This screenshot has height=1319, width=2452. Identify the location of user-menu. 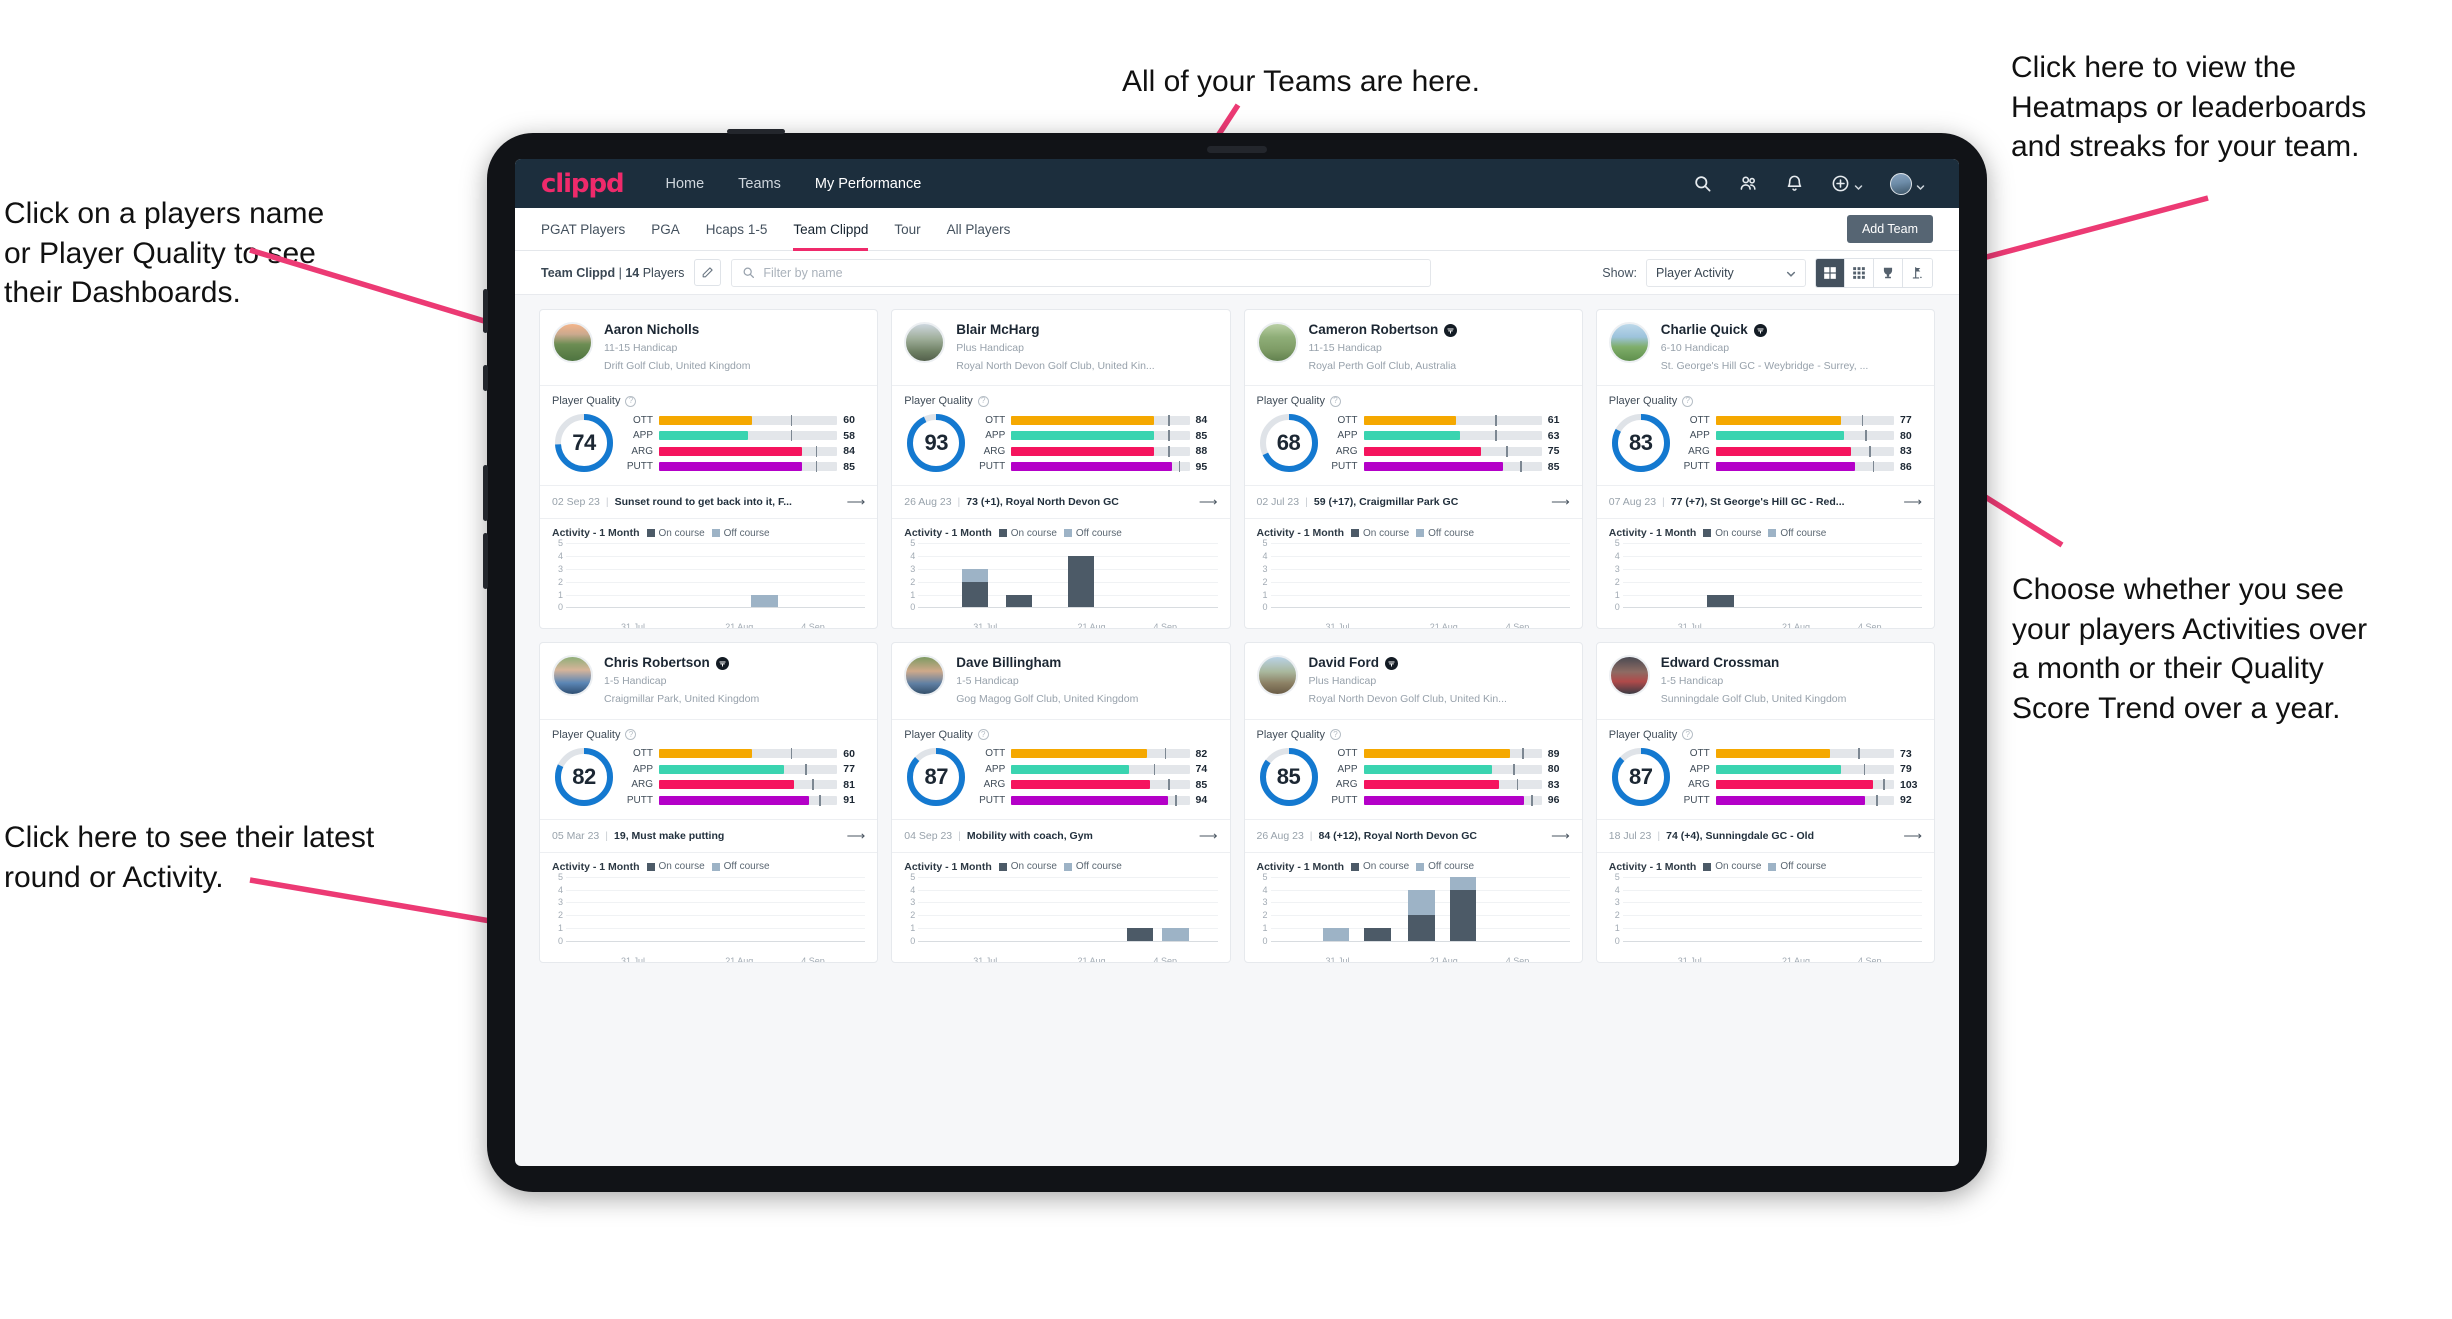
(1907, 183).